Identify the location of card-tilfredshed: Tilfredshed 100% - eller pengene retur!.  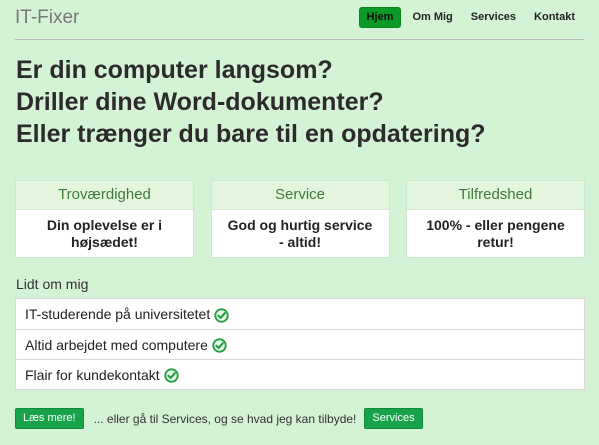
(495, 219).